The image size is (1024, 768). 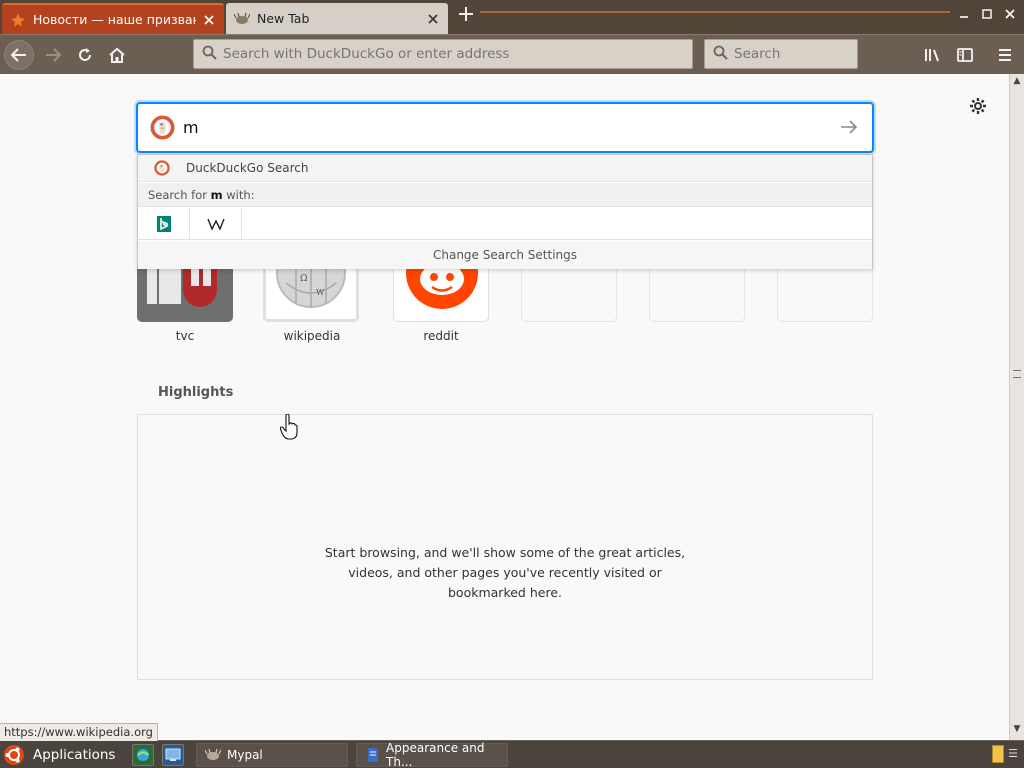 I want to click on highlights-title: Highlights, so click(x=195, y=392).